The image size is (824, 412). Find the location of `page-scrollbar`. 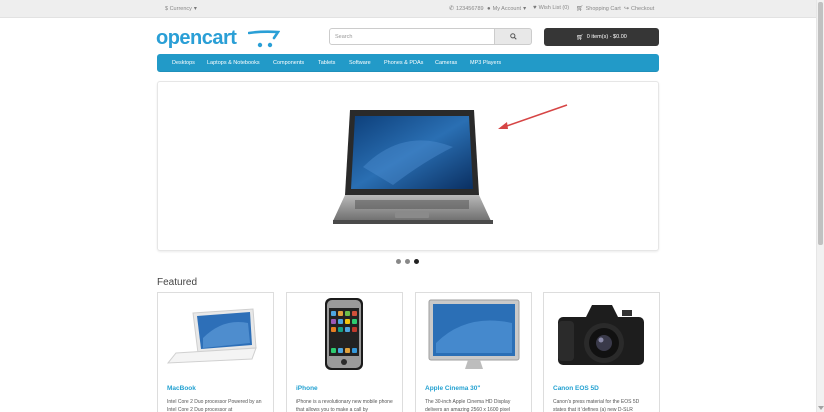

page-scrollbar is located at coordinates (820, 206).